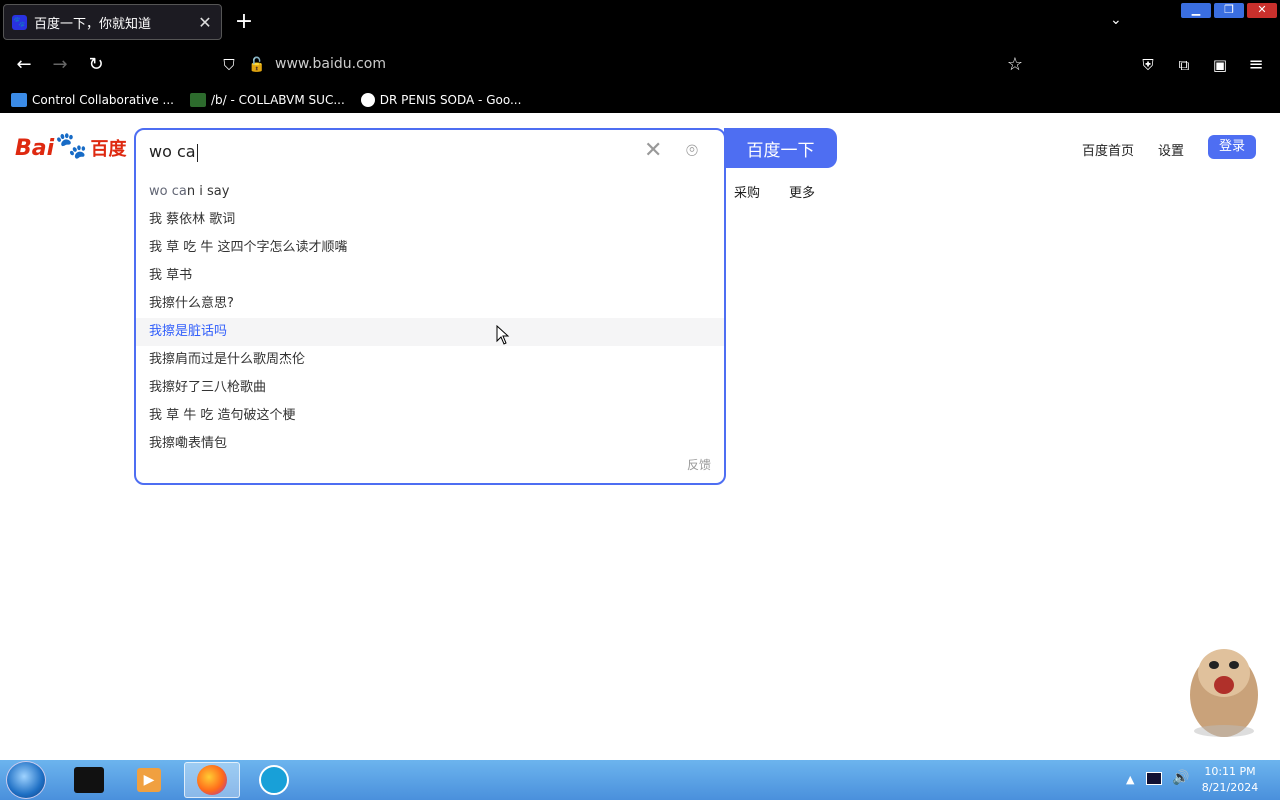  What do you see at coordinates (802, 191) in the screenshot?
I see `sublink-more: 更多` at bounding box center [802, 191].